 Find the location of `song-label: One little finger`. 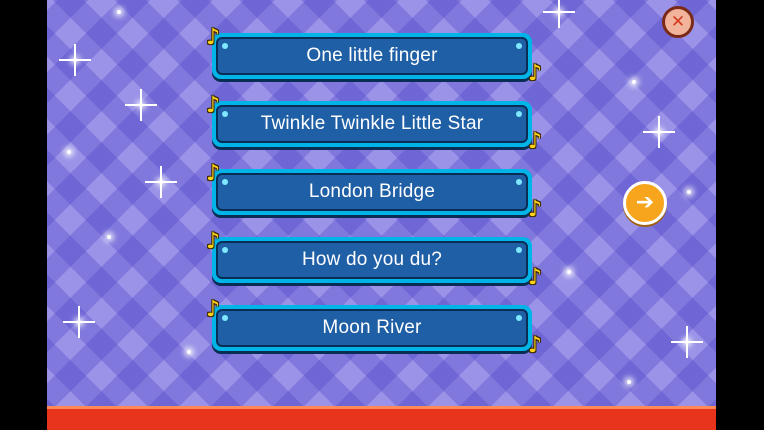

song-label: One little finger is located at coordinates (372, 55).